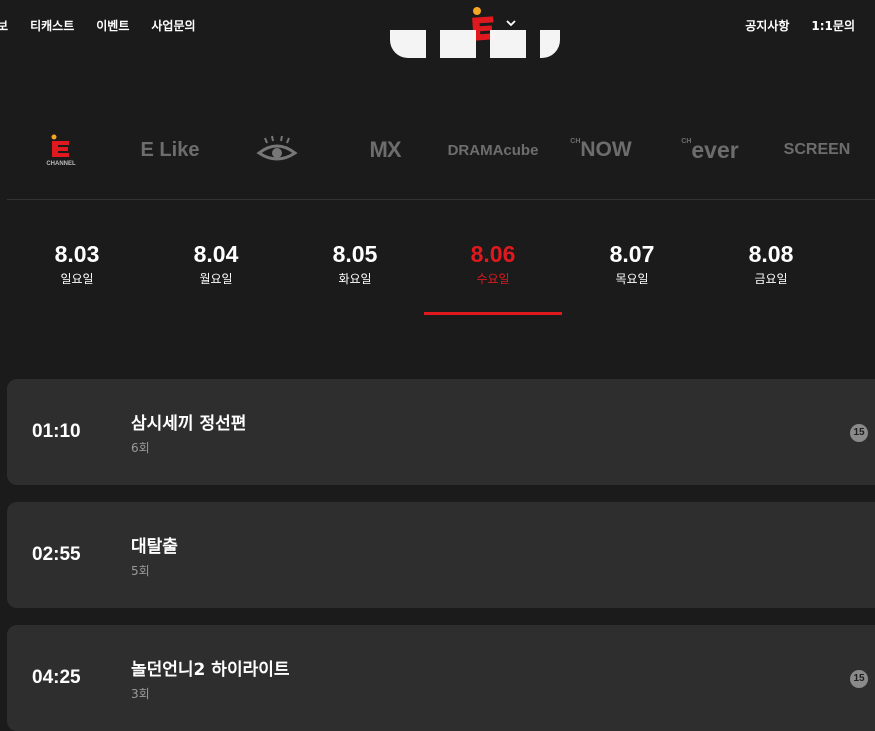  What do you see at coordinates (56, 677) in the screenshot?
I see `schedule-time: 04:25` at bounding box center [56, 677].